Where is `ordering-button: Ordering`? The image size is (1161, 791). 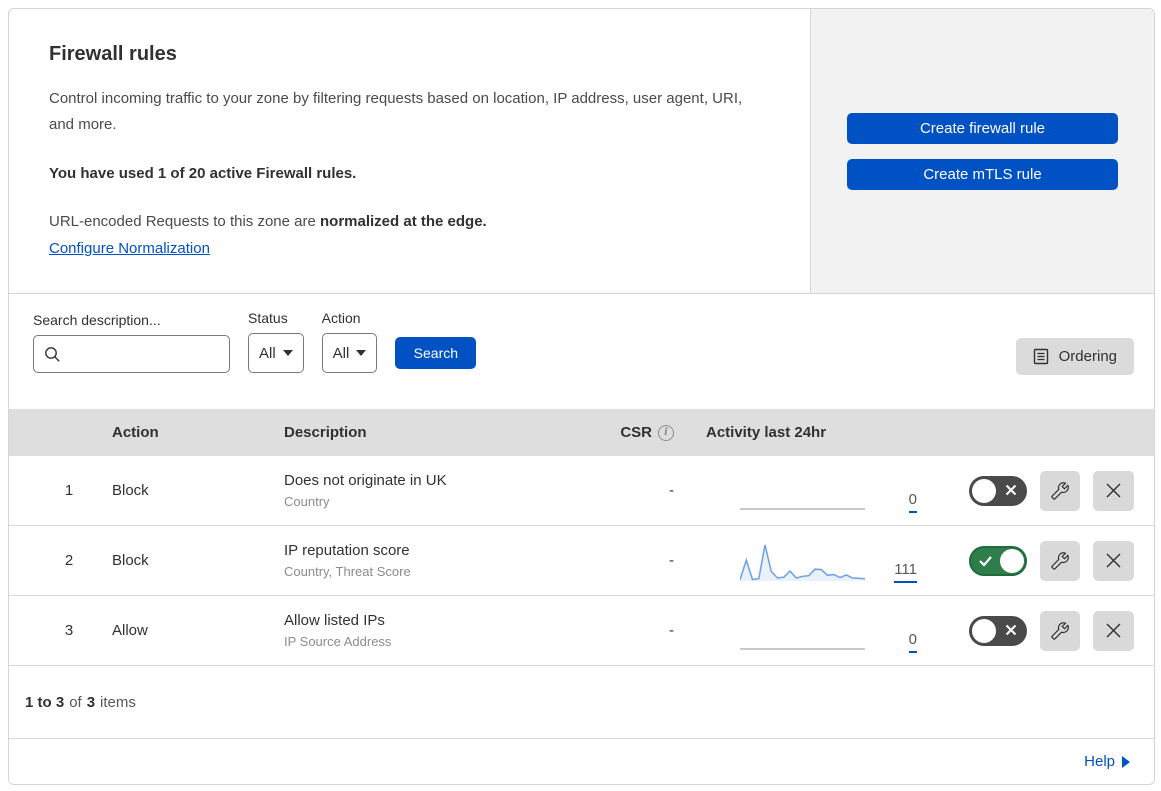
ordering-button: Ordering is located at coordinates (1074, 356).